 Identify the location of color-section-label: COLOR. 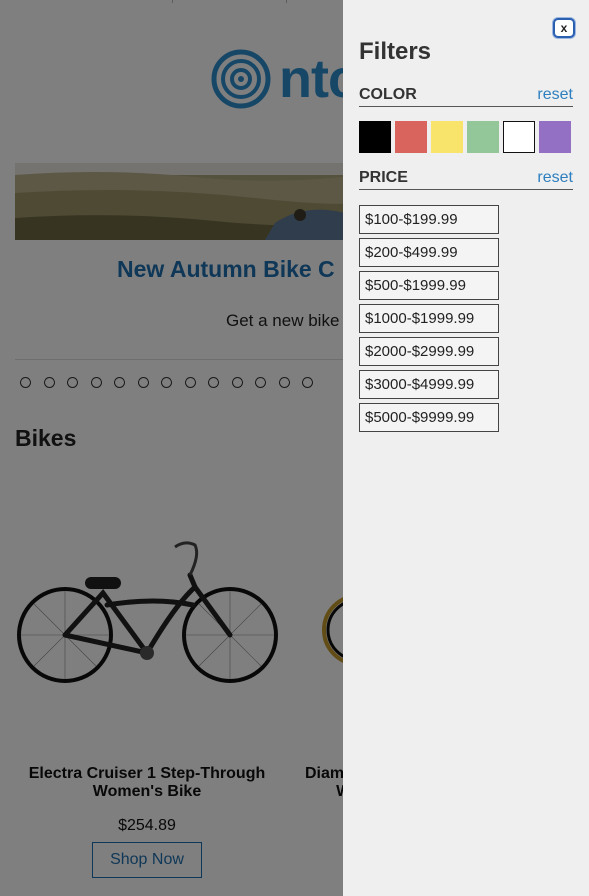
(388, 94).